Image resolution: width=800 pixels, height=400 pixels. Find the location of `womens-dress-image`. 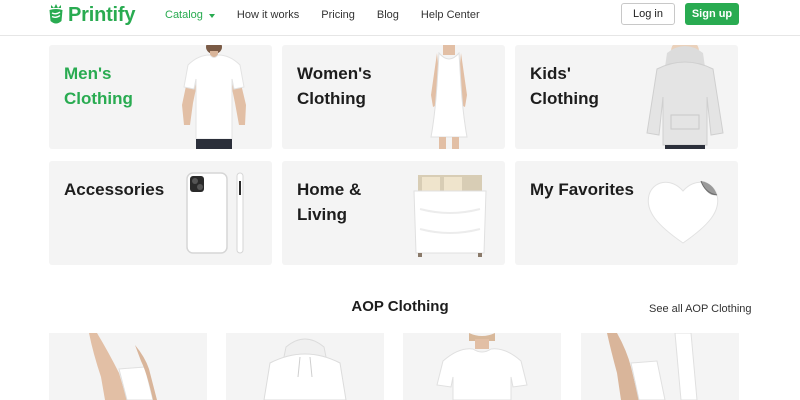

womens-dress-image is located at coordinates (449, 97).